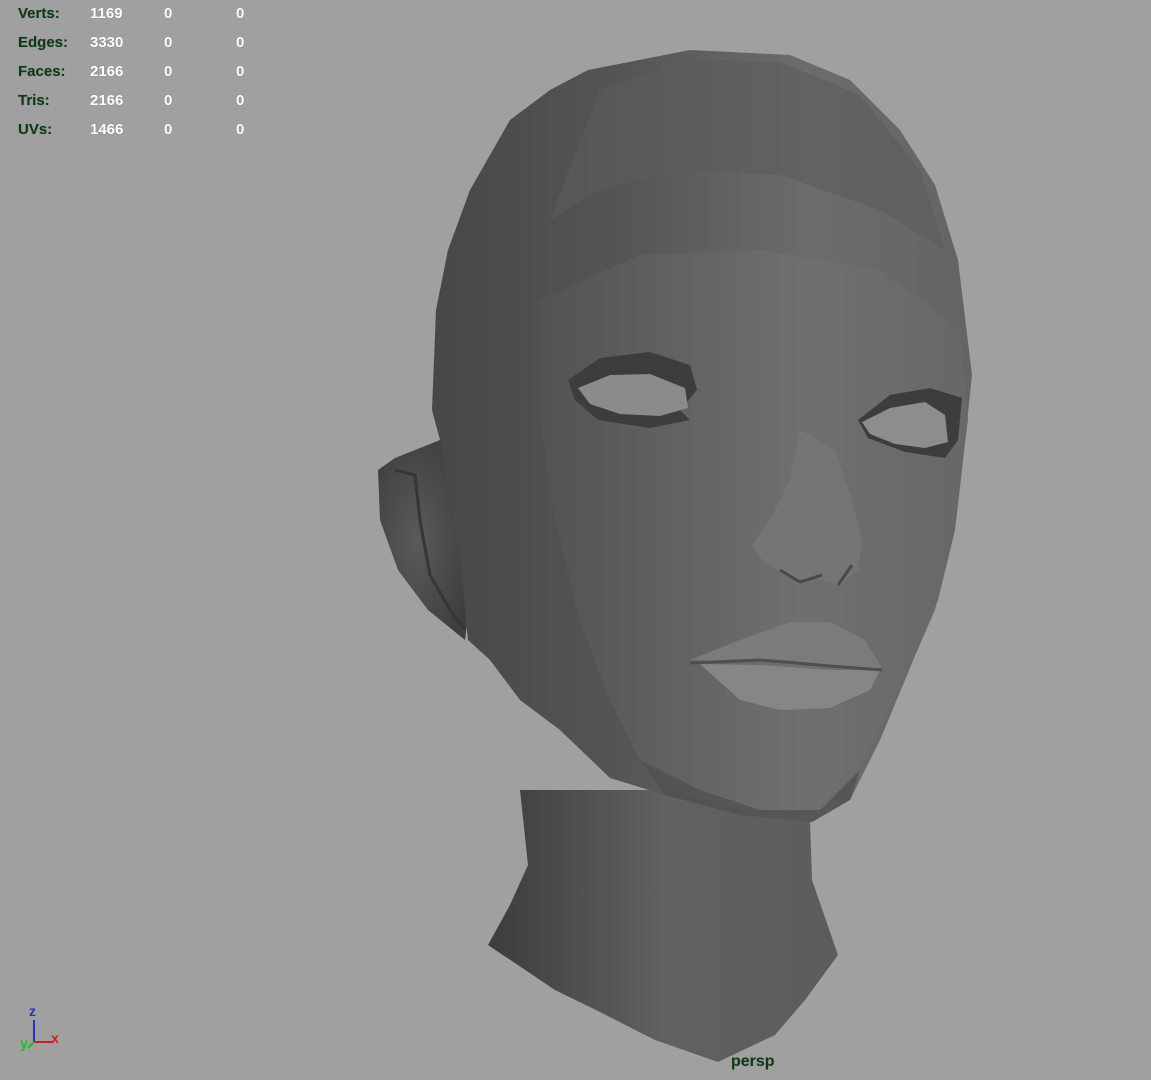 This screenshot has height=1080, width=1151. Describe the element at coordinates (39, 13) in the screenshot. I see `hud-label: Verts:` at that location.